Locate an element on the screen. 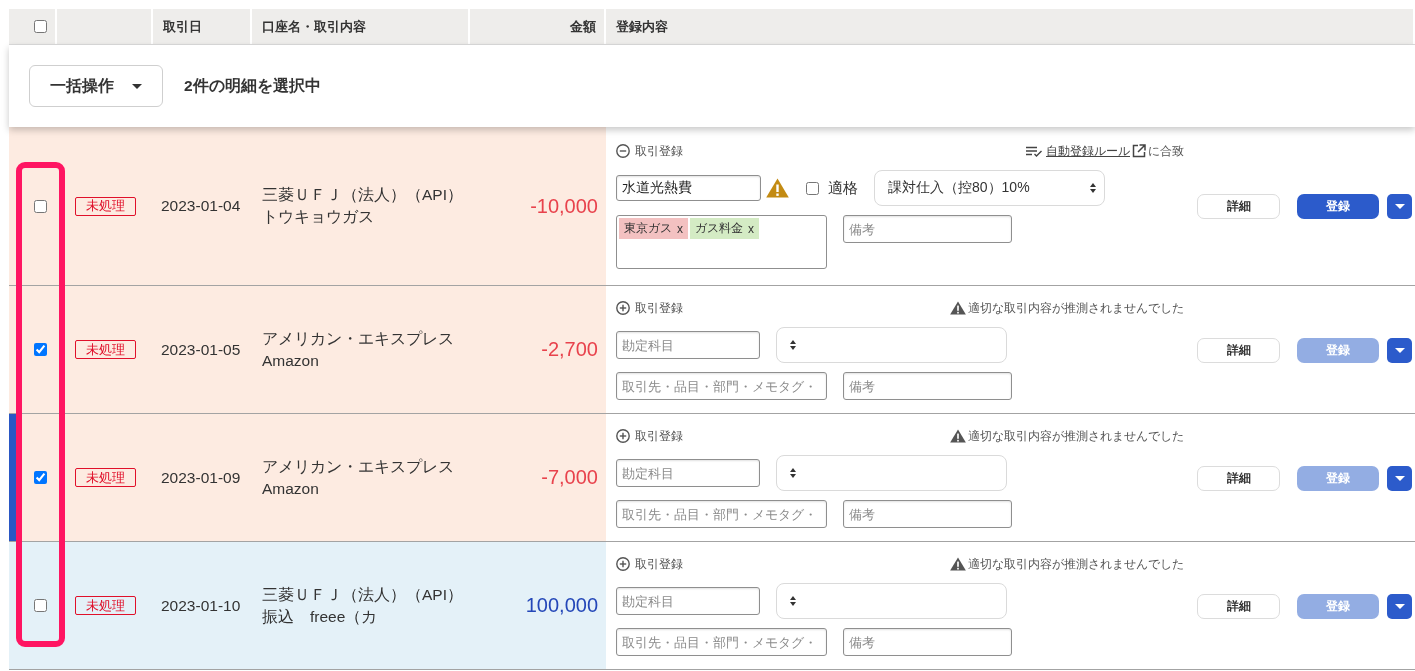 The image size is (1415, 671). account-field: 水道光熱費 is located at coordinates (688, 188).